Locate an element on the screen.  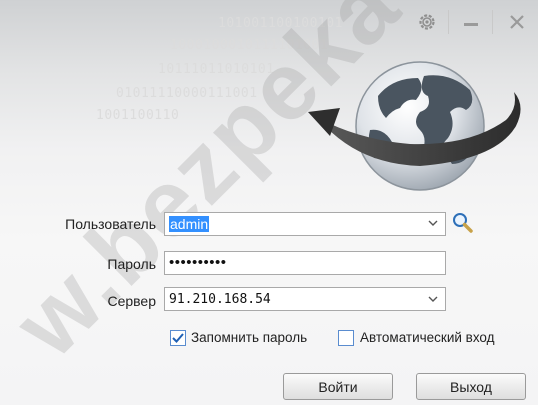
close-button is located at coordinates (517, 22).